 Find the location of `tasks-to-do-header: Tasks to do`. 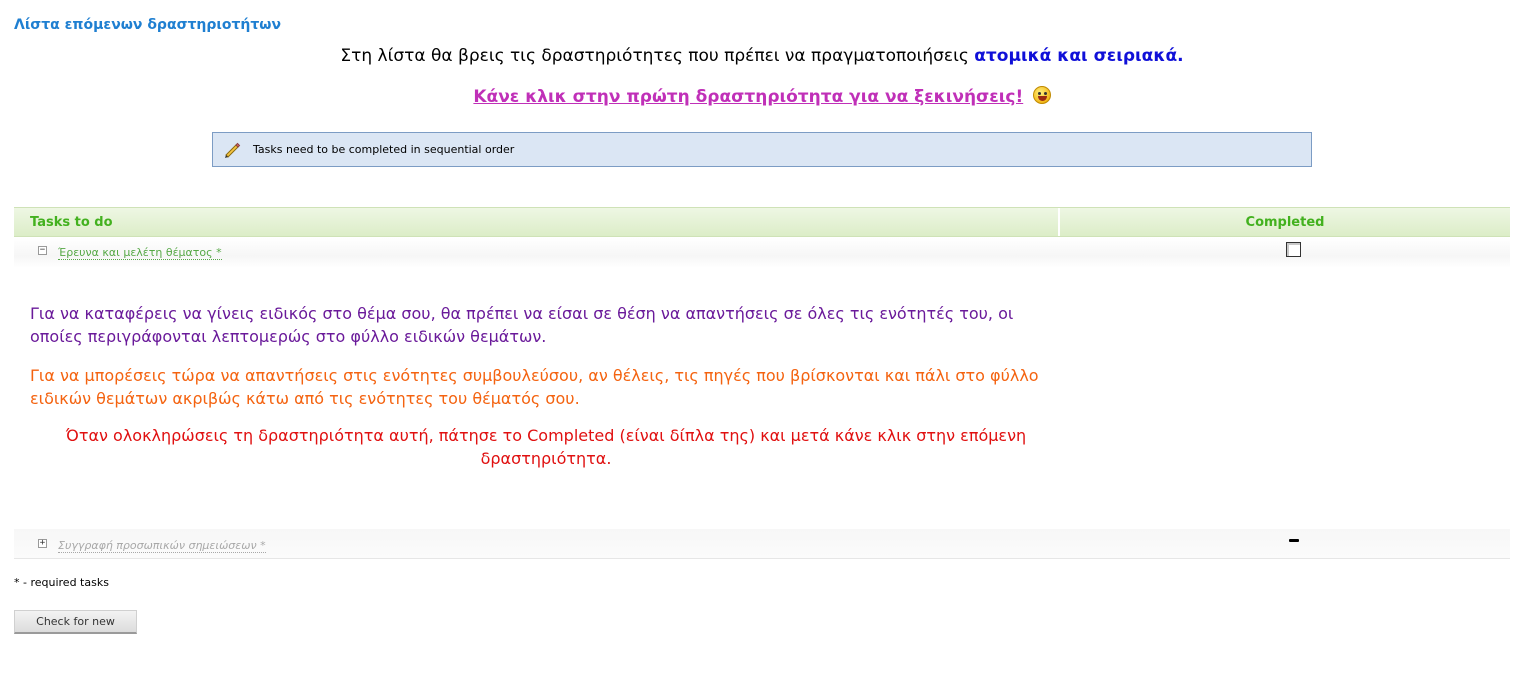

tasks-to-do-header: Tasks to do is located at coordinates (537, 222).